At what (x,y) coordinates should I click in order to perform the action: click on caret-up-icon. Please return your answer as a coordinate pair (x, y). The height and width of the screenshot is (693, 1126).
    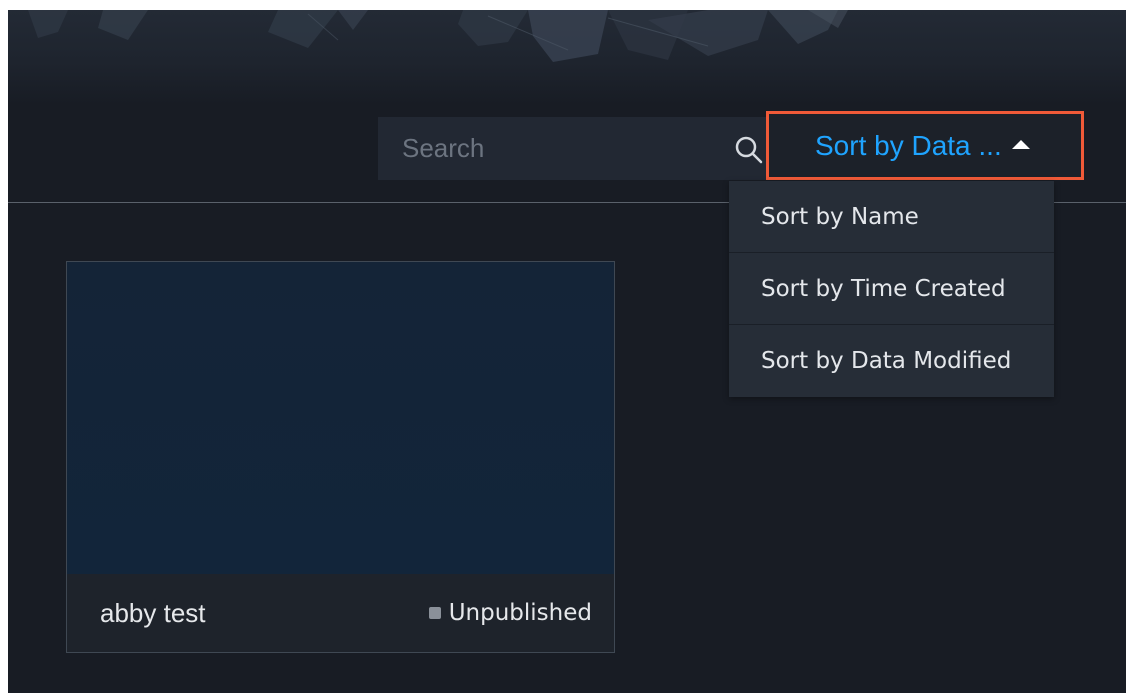
    Looking at the image, I should click on (1020, 144).